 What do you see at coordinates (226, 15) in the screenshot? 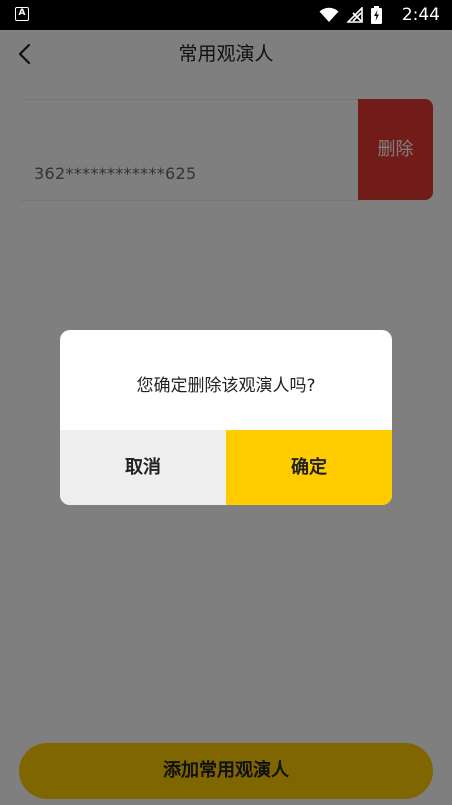
I see `status-bar: A 2:44` at bounding box center [226, 15].